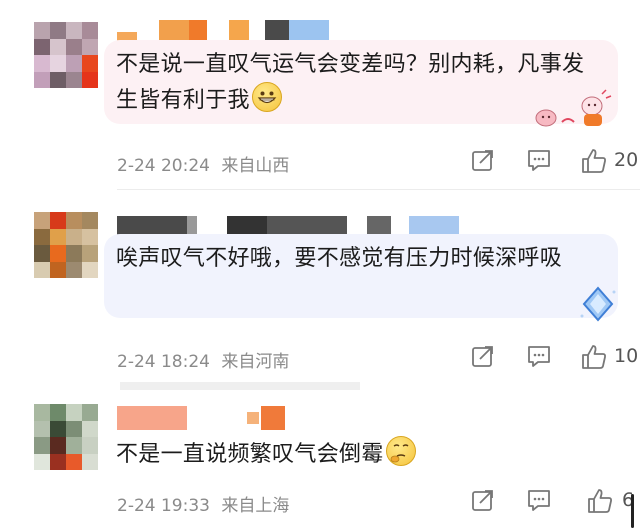  I want to click on comment-location: 来自山西, so click(255, 166).